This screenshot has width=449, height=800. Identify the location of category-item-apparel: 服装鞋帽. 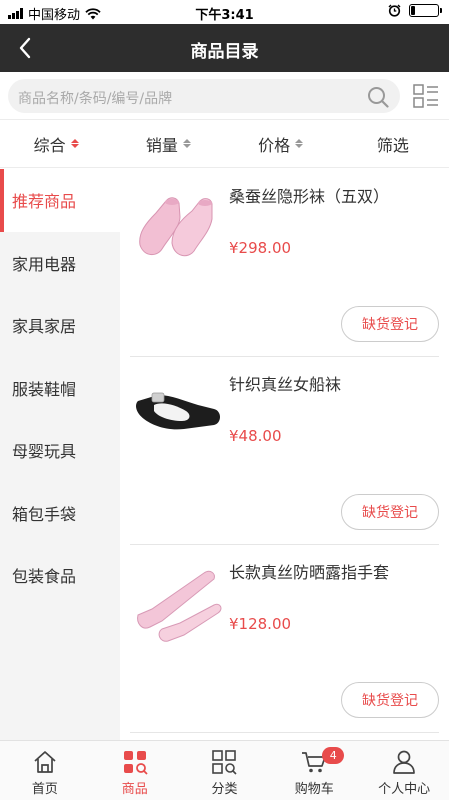
(60, 388).